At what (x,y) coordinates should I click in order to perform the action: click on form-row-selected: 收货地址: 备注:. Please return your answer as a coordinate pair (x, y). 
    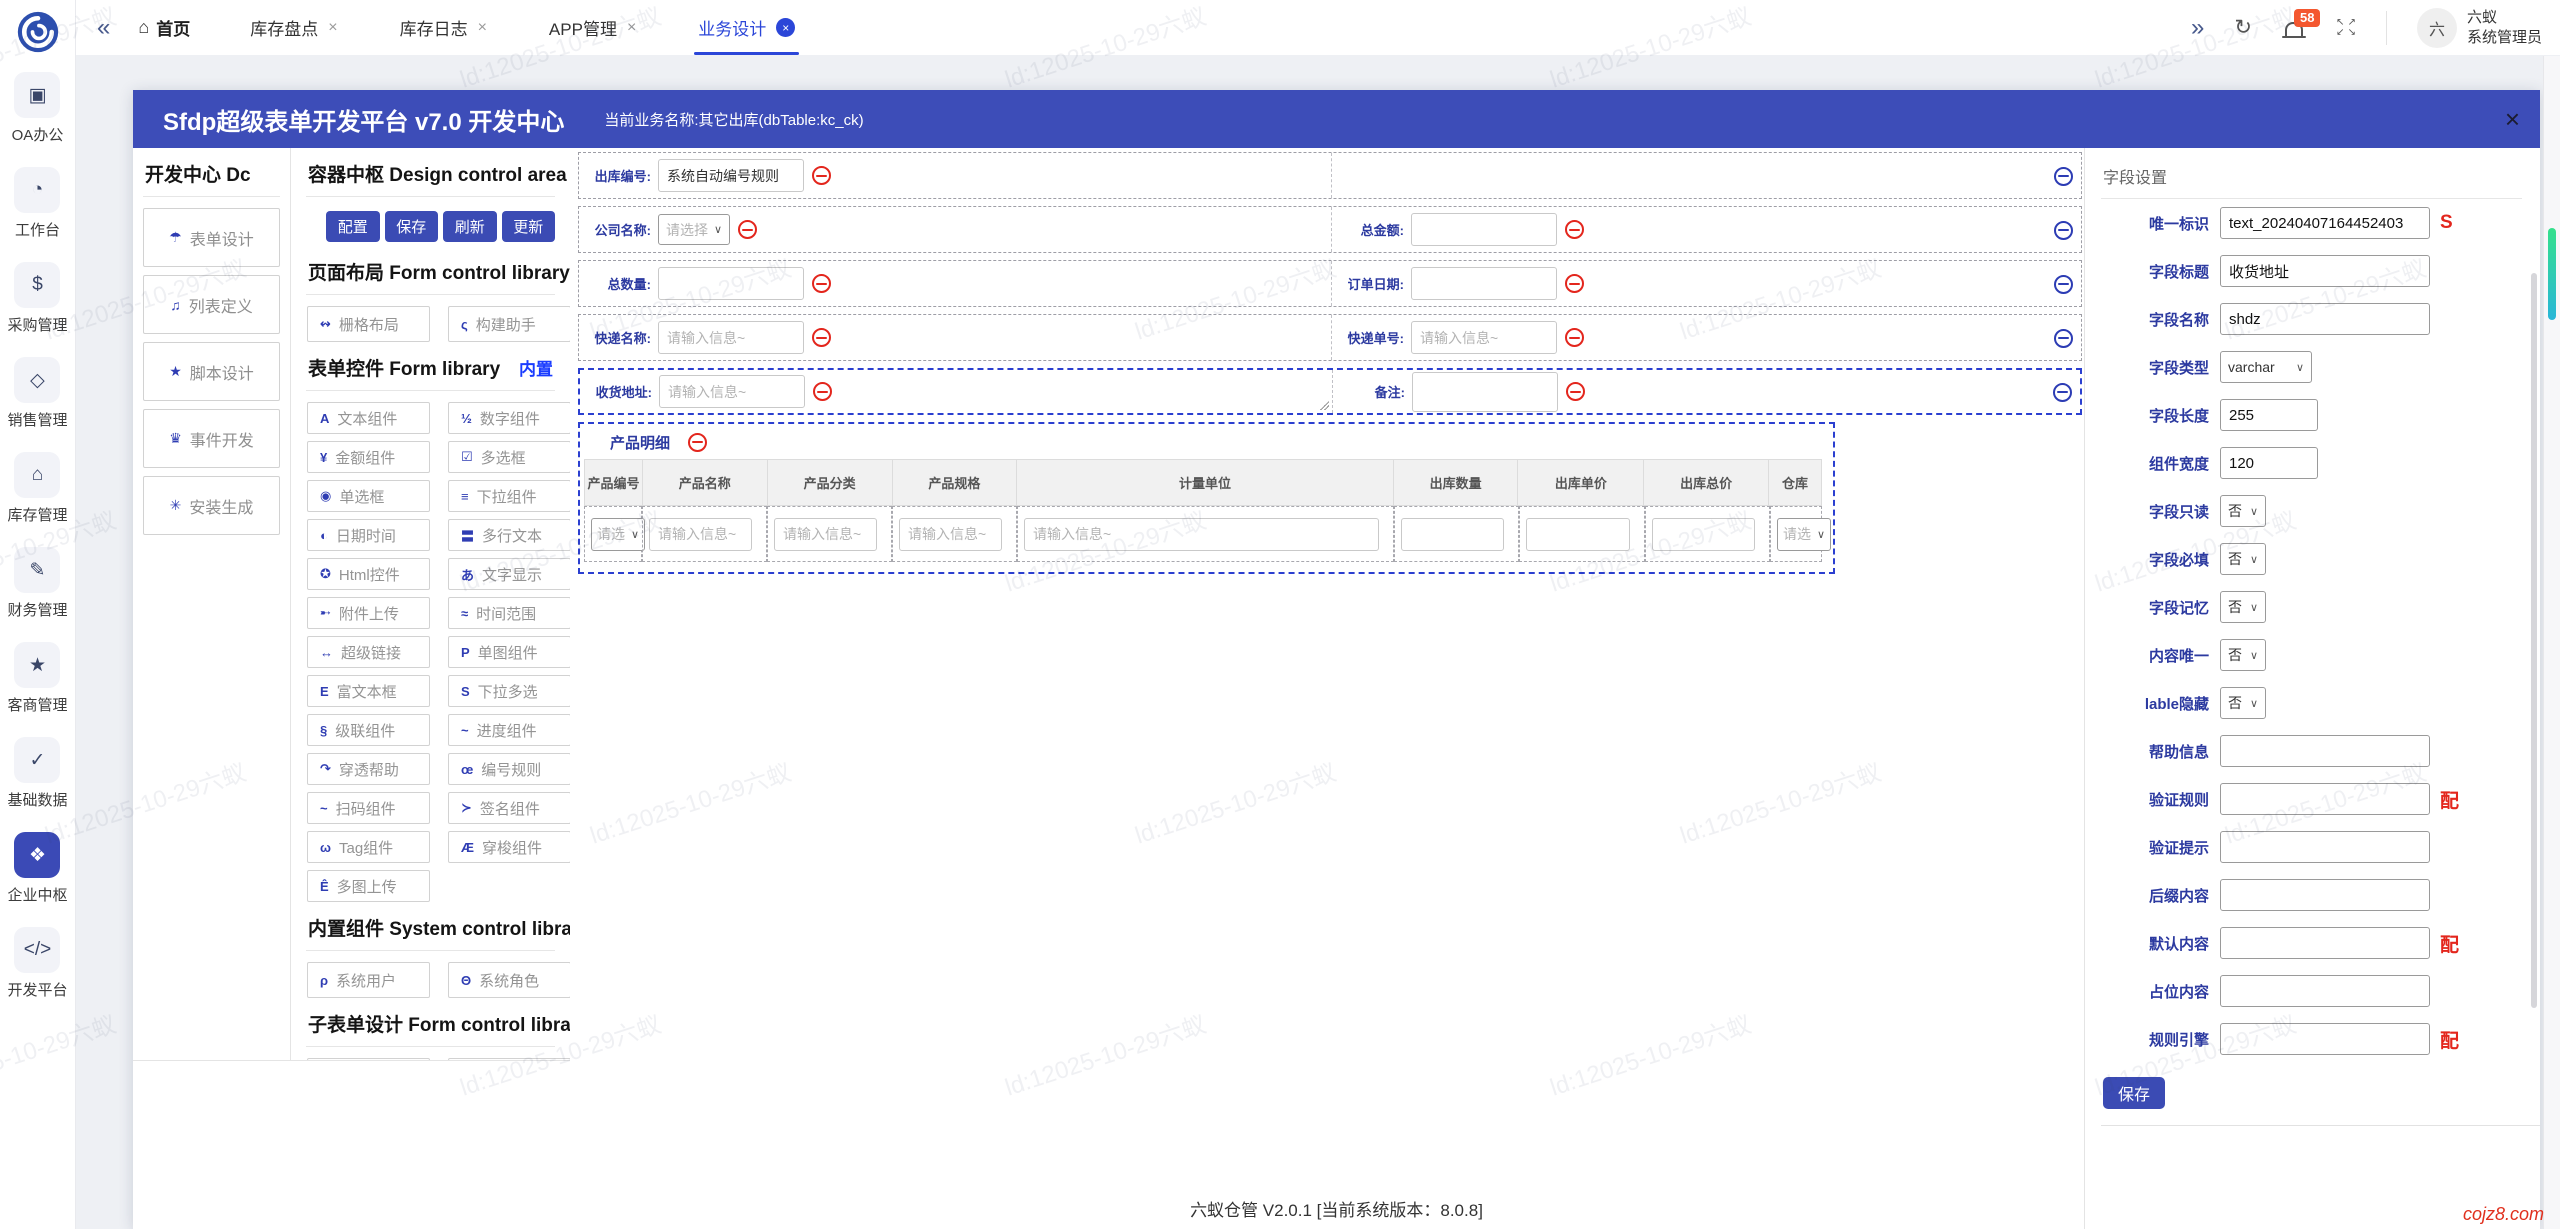
    Looking at the image, I should click on (1330, 391).